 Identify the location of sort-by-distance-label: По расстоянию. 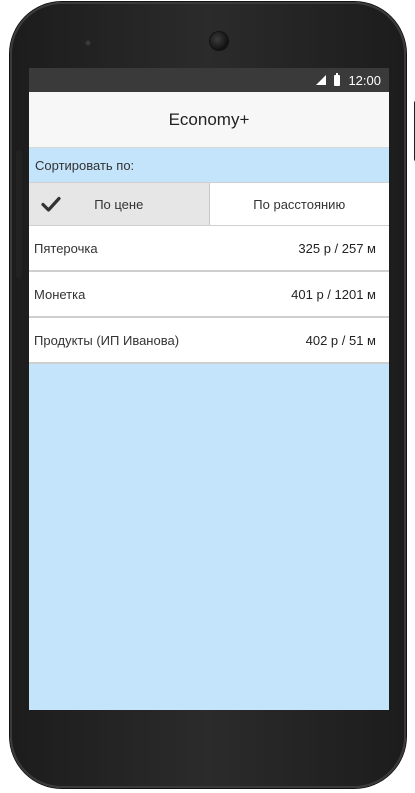
(299, 204).